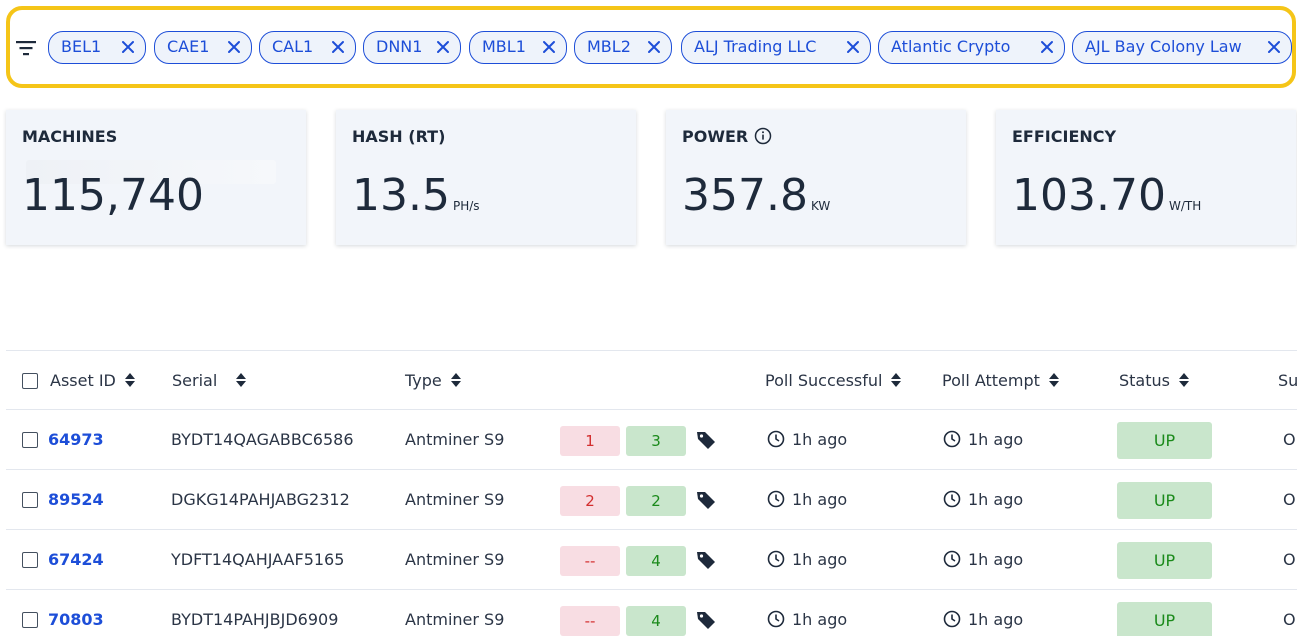 This screenshot has height=636, width=1297. What do you see at coordinates (991, 380) in the screenshot?
I see `column-label: Poll Attempt` at bounding box center [991, 380].